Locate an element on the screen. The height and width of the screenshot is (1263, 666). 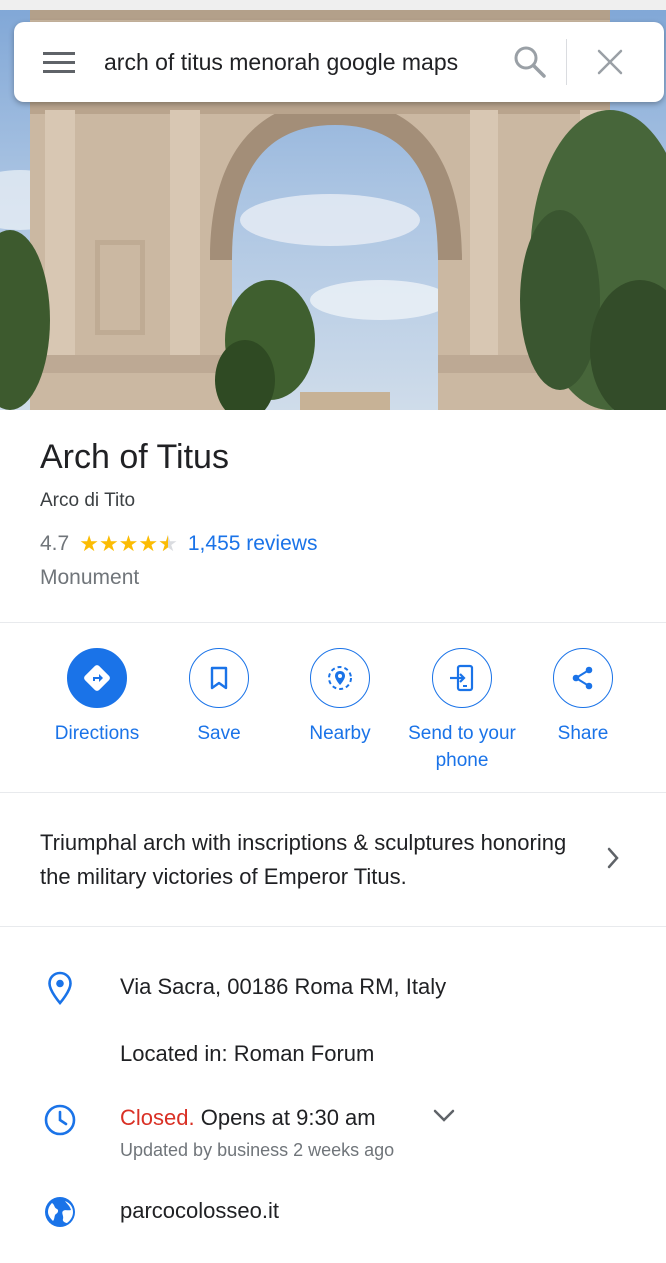
send-to-phone-button: Send to your phone is located at coordinates (462, 711).